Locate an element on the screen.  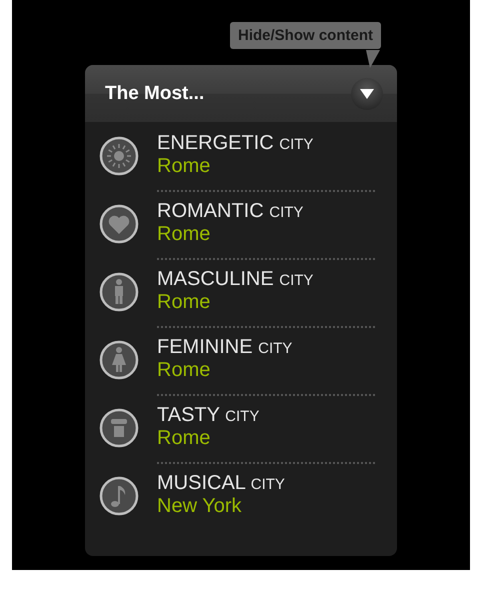
caret-icon is located at coordinates (367, 93).